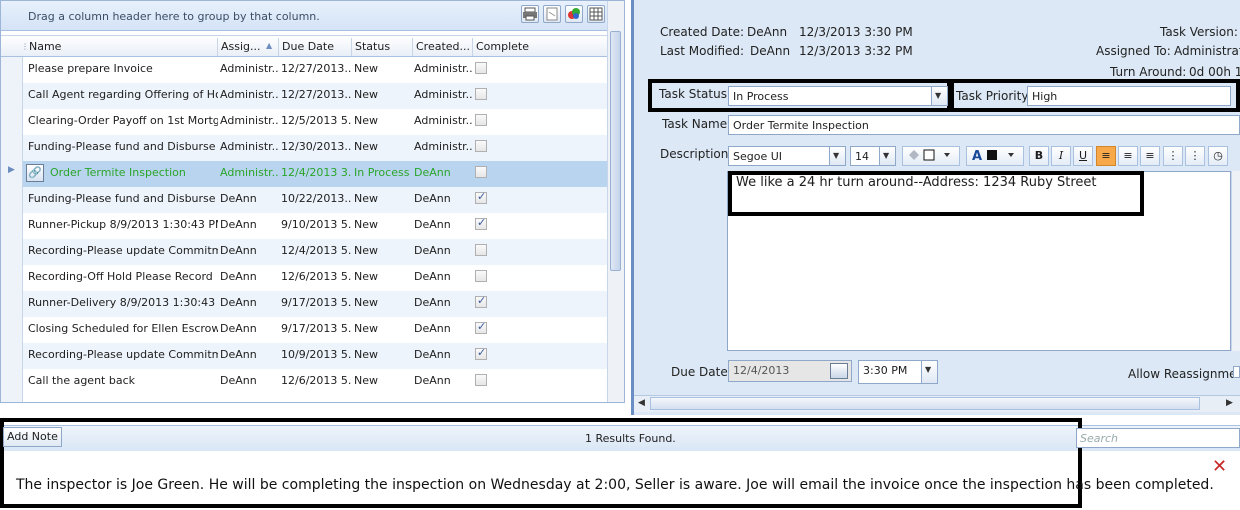 The width and height of the screenshot is (1240, 510). I want to click on export-icon, so click(552, 14).